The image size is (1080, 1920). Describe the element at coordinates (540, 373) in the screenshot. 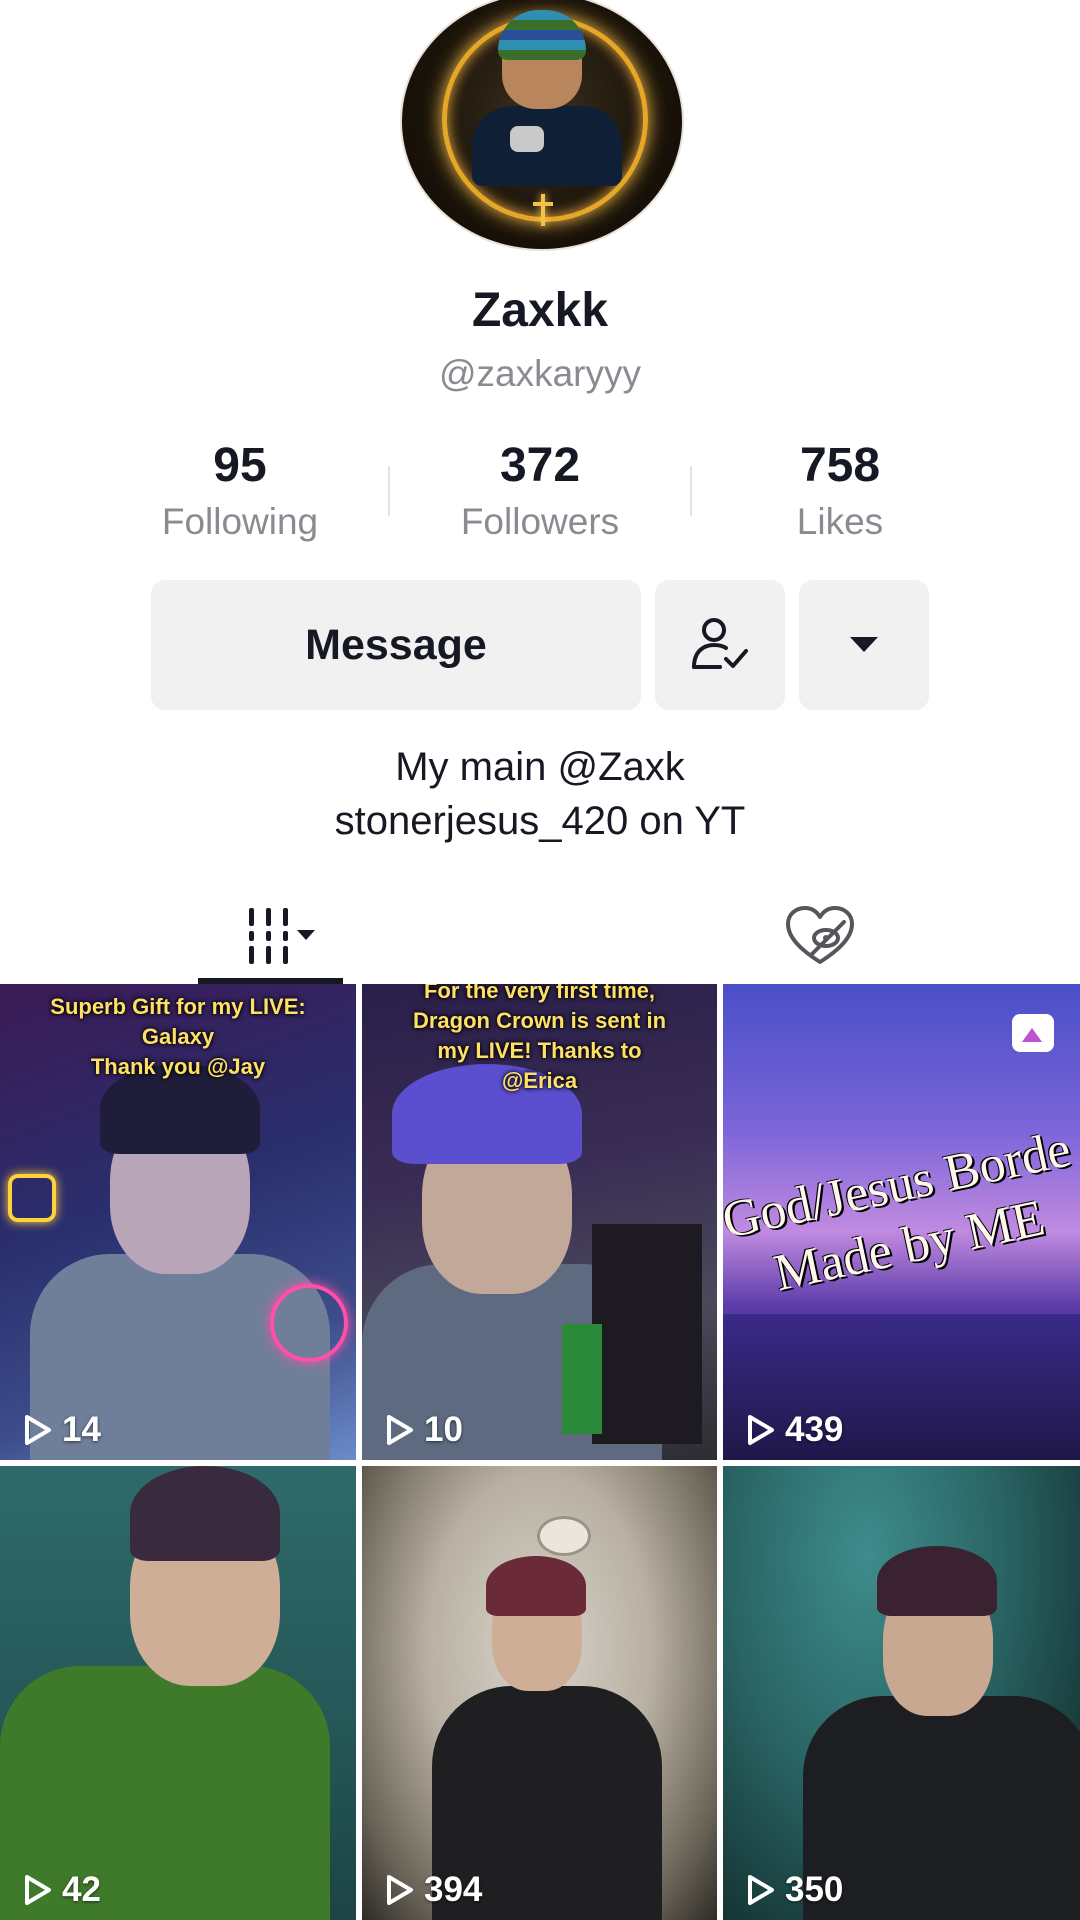

I see `username: @zaxkaryyy` at that location.